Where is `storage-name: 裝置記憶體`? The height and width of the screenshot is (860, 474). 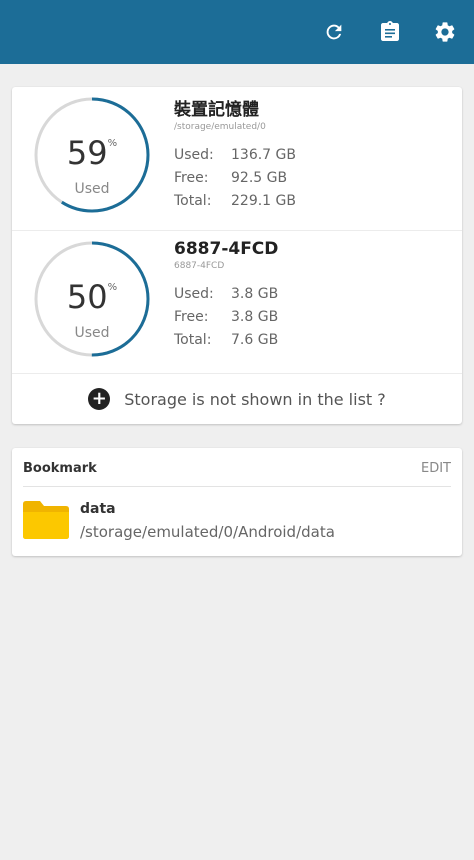
storage-name: 裝置記憶體 is located at coordinates (216, 110).